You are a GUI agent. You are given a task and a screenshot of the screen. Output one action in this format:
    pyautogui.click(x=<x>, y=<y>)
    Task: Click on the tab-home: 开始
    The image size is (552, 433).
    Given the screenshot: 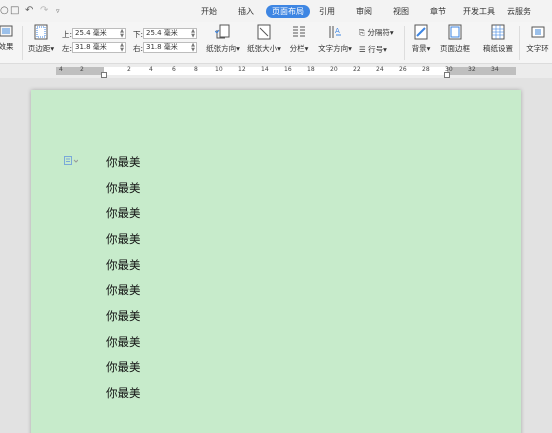 What is the action you would take?
    pyautogui.click(x=209, y=11)
    